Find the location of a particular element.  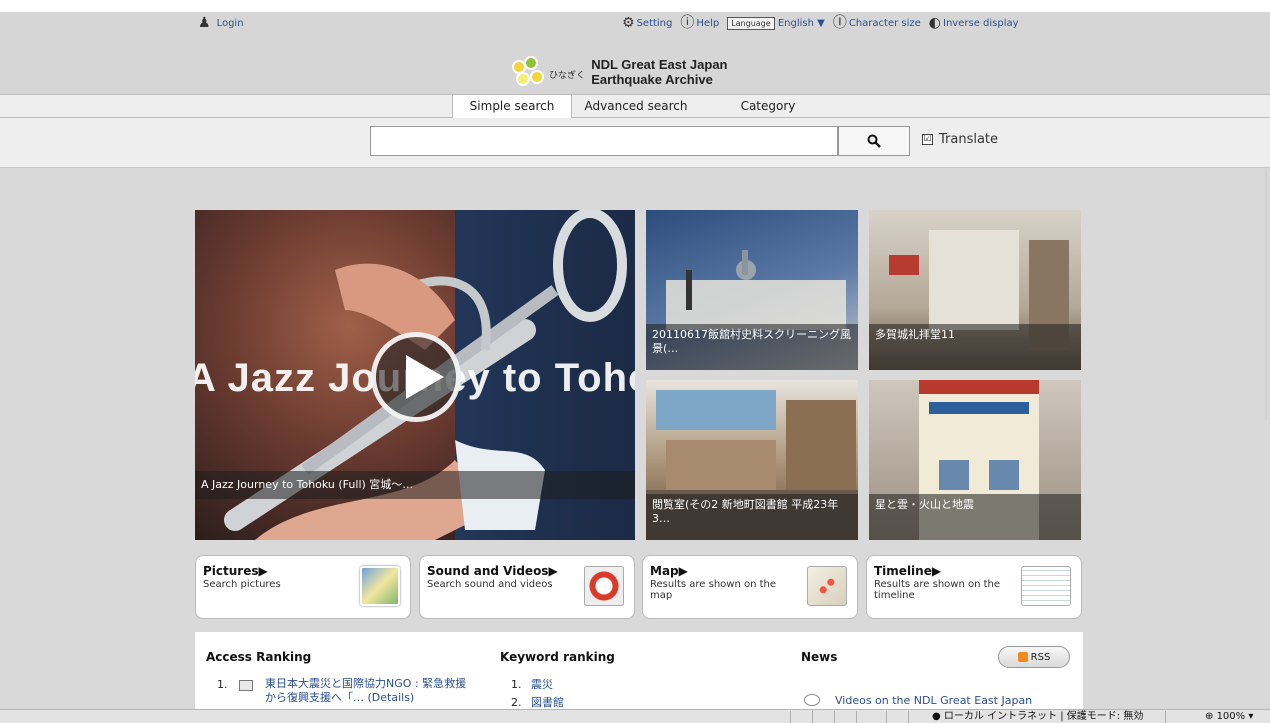

search-button is located at coordinates (874, 141).